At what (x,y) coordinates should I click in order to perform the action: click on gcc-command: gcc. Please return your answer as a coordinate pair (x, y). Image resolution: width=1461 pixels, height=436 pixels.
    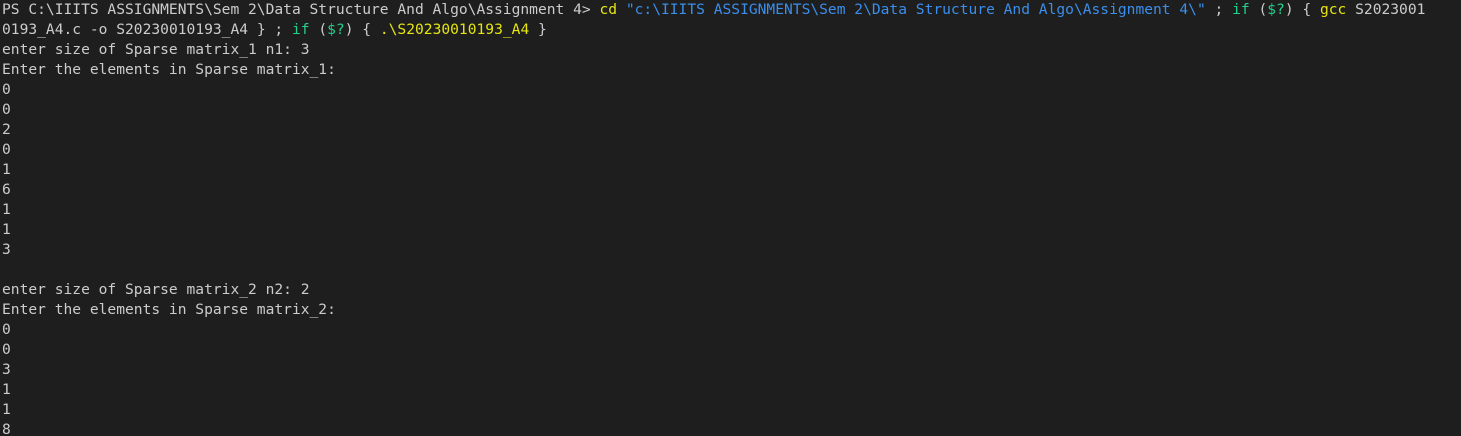
    Looking at the image, I should click on (1333, 9).